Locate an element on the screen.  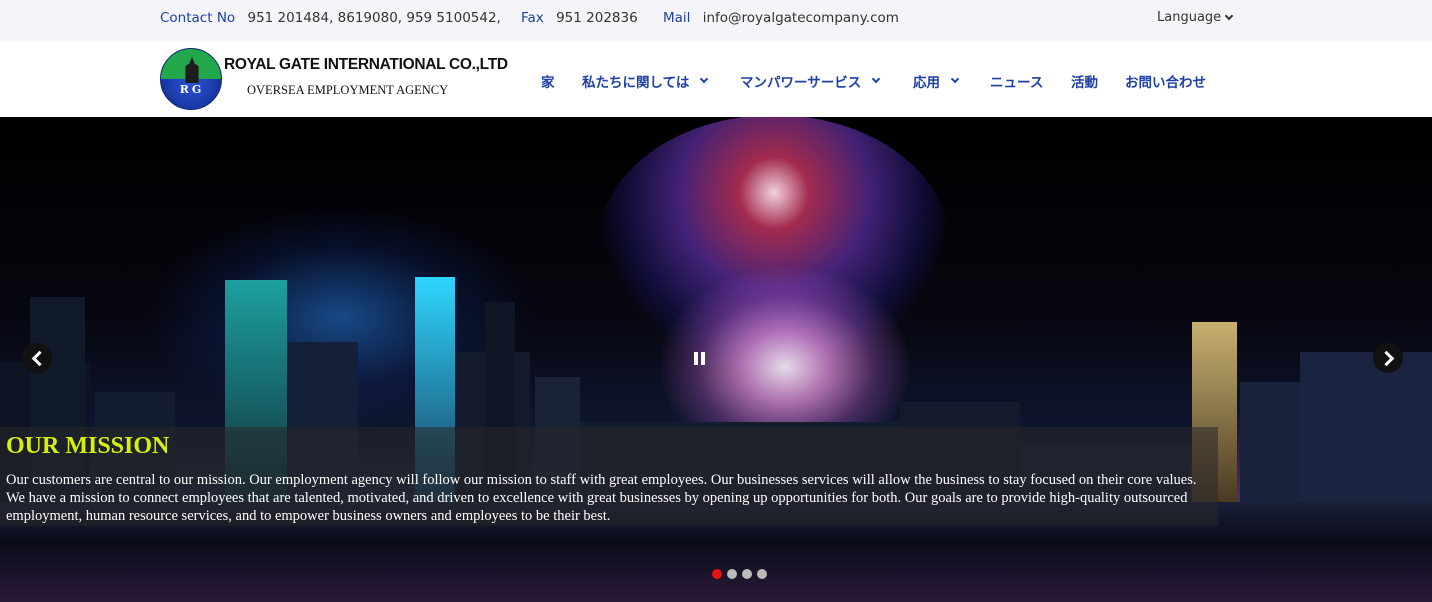
nav-label-apply: 応用 is located at coordinates (926, 83).